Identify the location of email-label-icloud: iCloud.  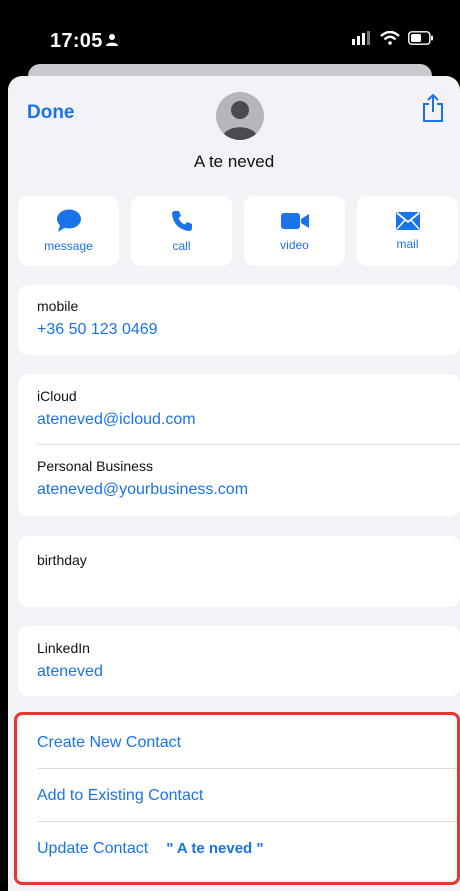
(57, 396).